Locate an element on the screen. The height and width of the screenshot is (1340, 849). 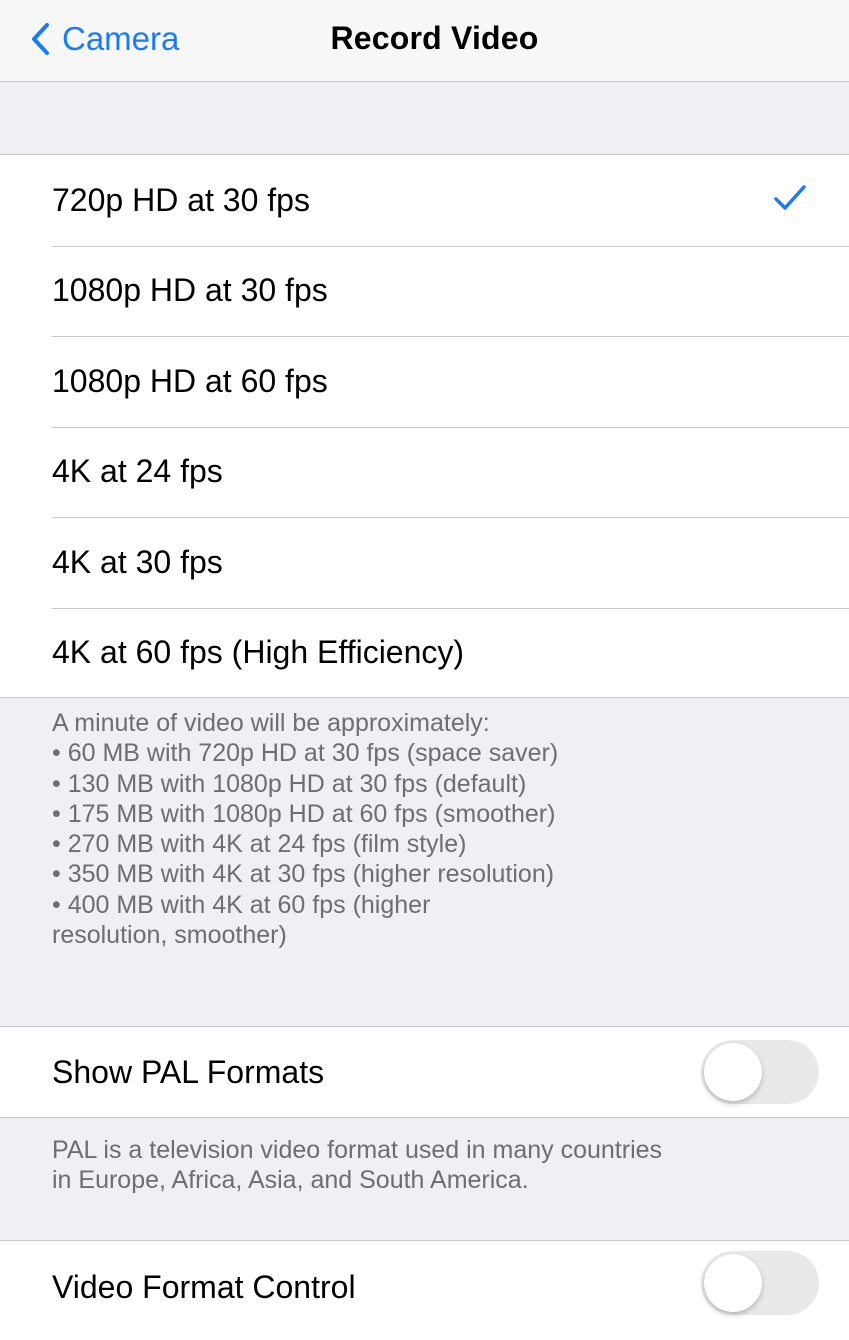
footer-line: resolution, smoother) is located at coordinates (169, 935).